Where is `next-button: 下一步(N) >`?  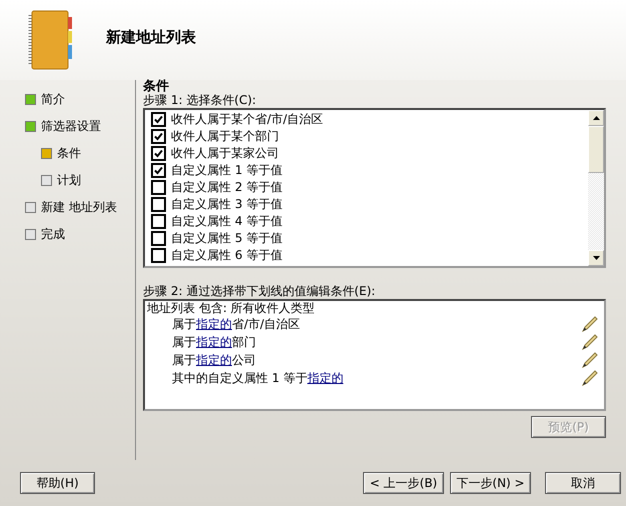 next-button: 下一步(N) > is located at coordinates (490, 483).